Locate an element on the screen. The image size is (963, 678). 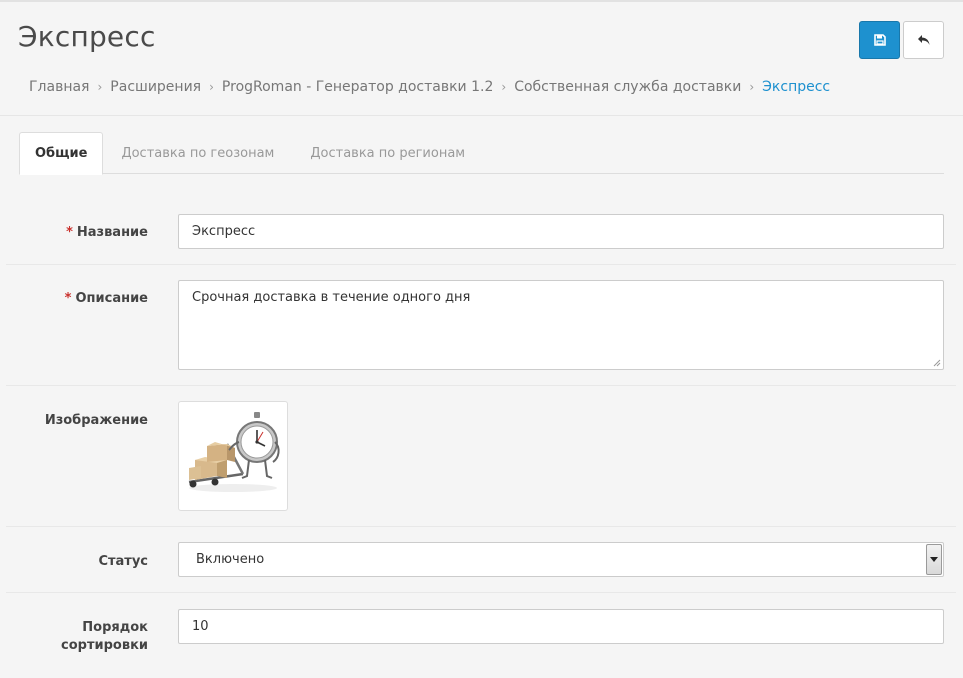
name-label-text: Название is located at coordinates (112, 232).